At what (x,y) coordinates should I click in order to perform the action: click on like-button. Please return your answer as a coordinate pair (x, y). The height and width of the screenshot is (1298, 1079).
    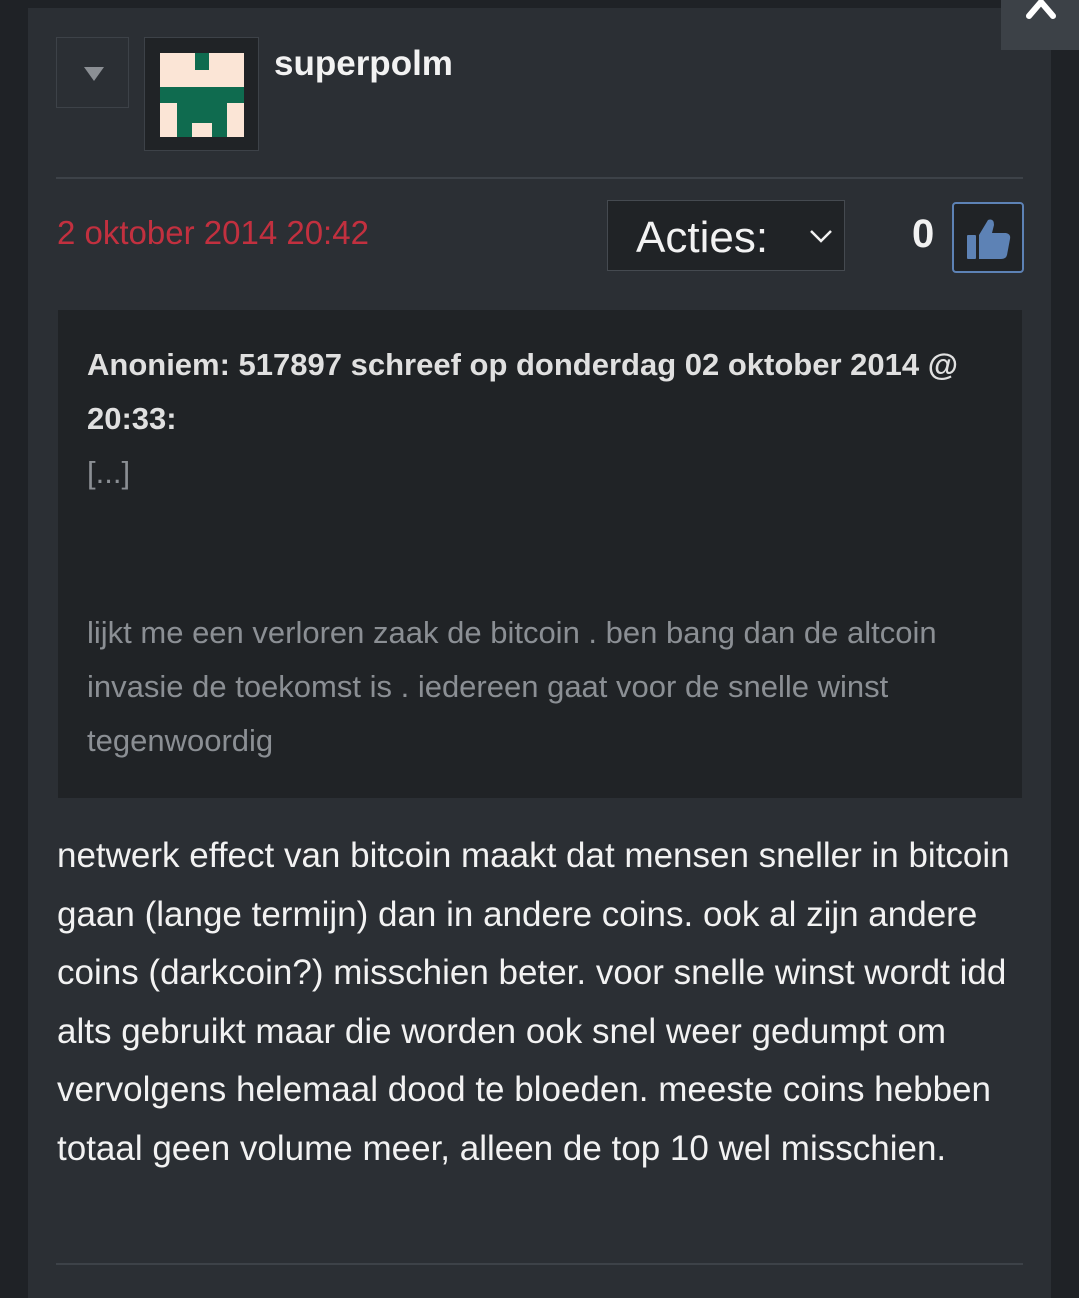
    Looking at the image, I should click on (988, 237).